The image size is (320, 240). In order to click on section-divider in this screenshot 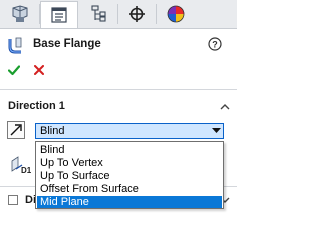, I will do `click(118, 89)`.